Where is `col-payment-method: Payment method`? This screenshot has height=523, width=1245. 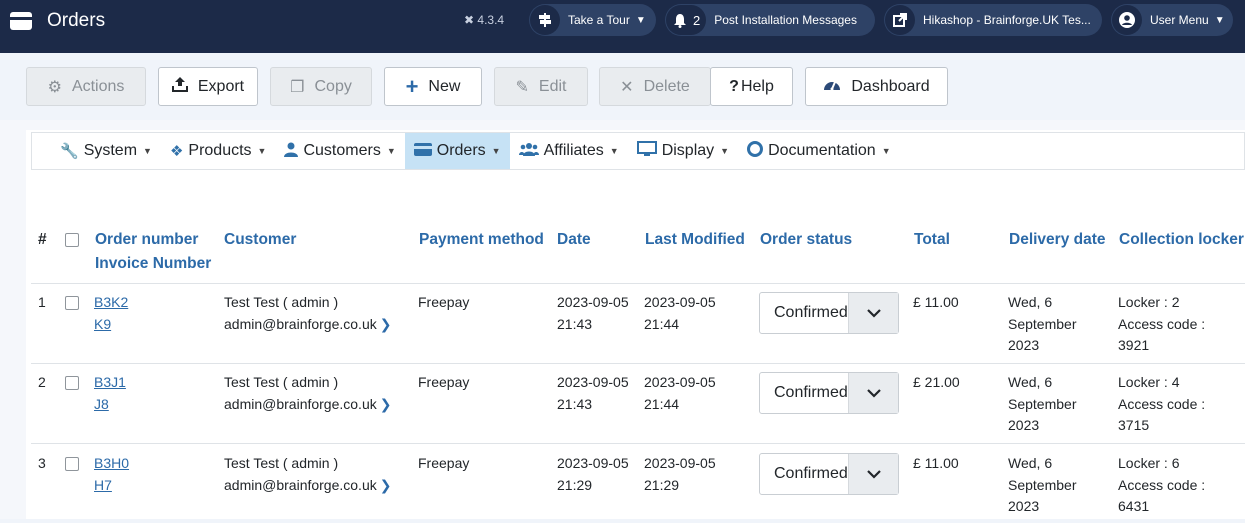
col-payment-method: Payment method is located at coordinates (481, 240).